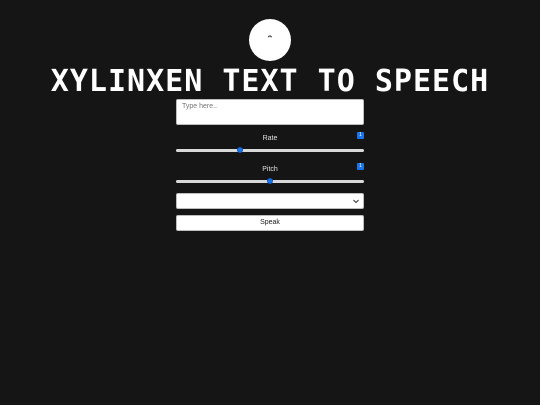  I want to click on speak-button: Speak, so click(270, 223).